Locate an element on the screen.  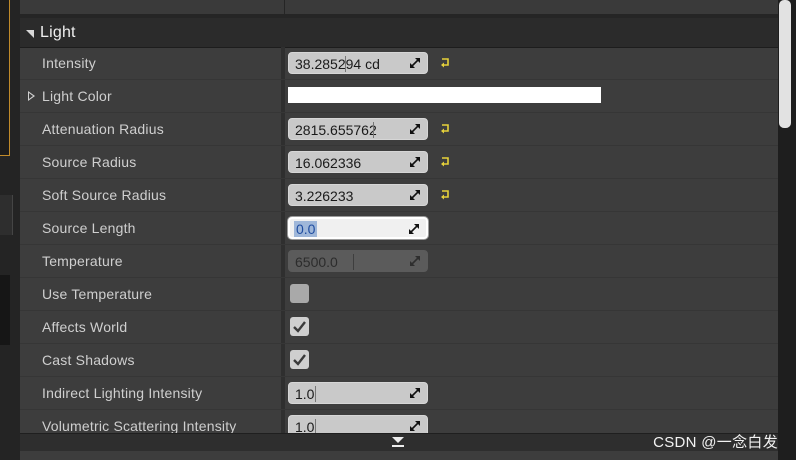
temperature-value: 6500.0 is located at coordinates (316, 262).